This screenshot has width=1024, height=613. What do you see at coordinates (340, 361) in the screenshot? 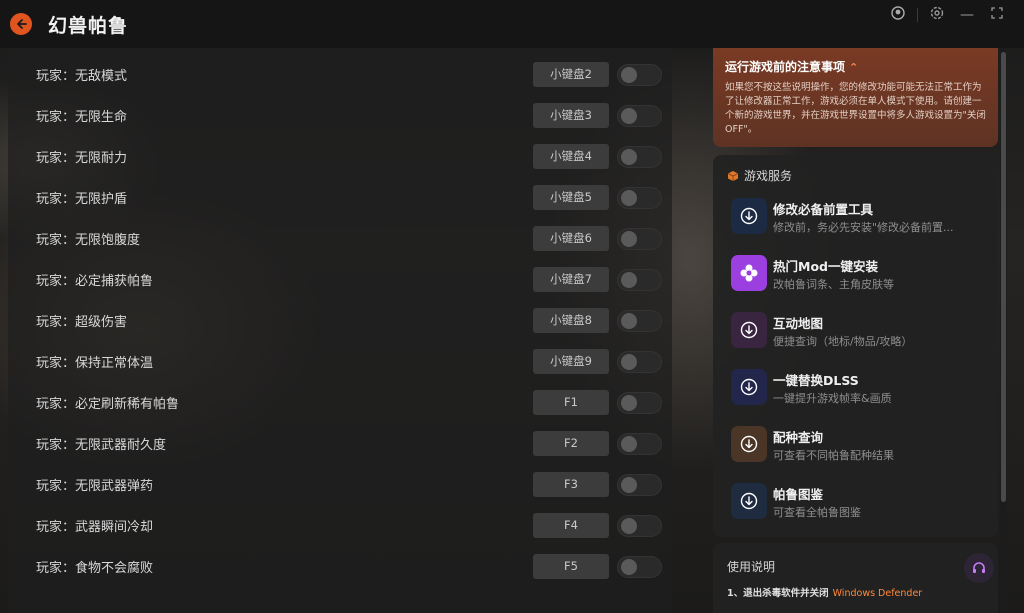
I see `cheat-row: 玩家：保持正常体温 小键盘9` at bounding box center [340, 361].